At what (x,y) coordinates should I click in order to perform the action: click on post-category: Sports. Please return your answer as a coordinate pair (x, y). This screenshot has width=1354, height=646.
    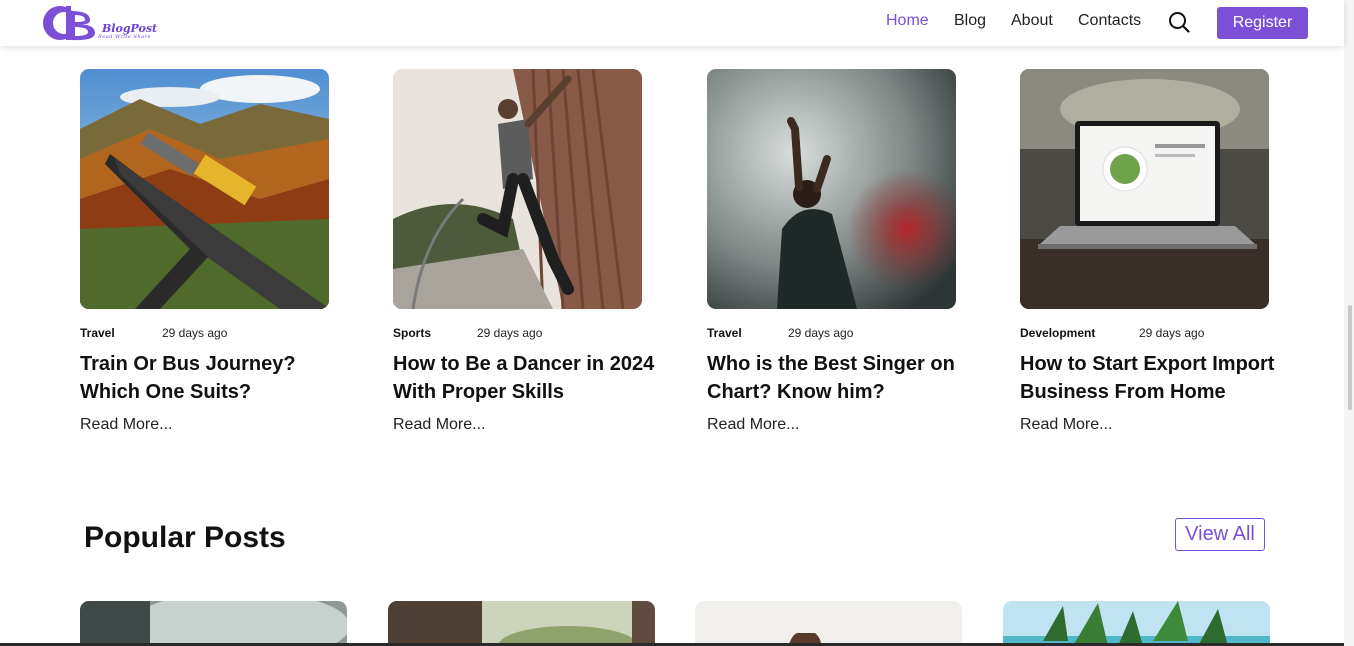
    Looking at the image, I should click on (412, 333).